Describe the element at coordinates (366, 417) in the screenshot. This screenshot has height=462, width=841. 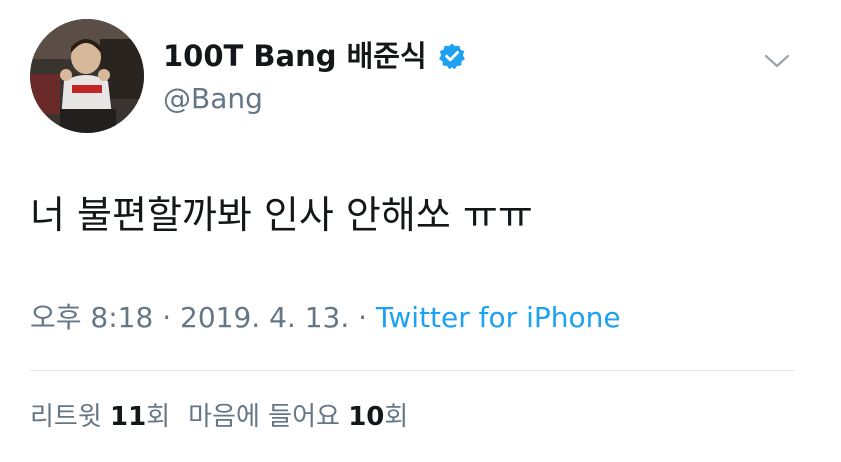
I see `likes-count: 10` at that location.